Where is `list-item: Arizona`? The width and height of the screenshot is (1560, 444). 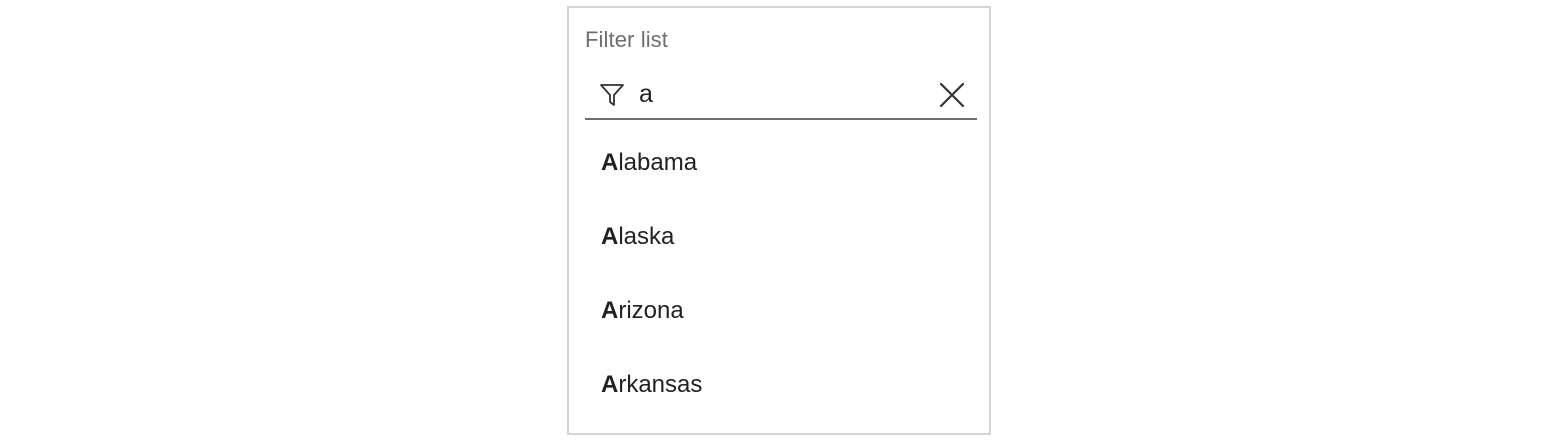
list-item: Arizona is located at coordinates (779, 311).